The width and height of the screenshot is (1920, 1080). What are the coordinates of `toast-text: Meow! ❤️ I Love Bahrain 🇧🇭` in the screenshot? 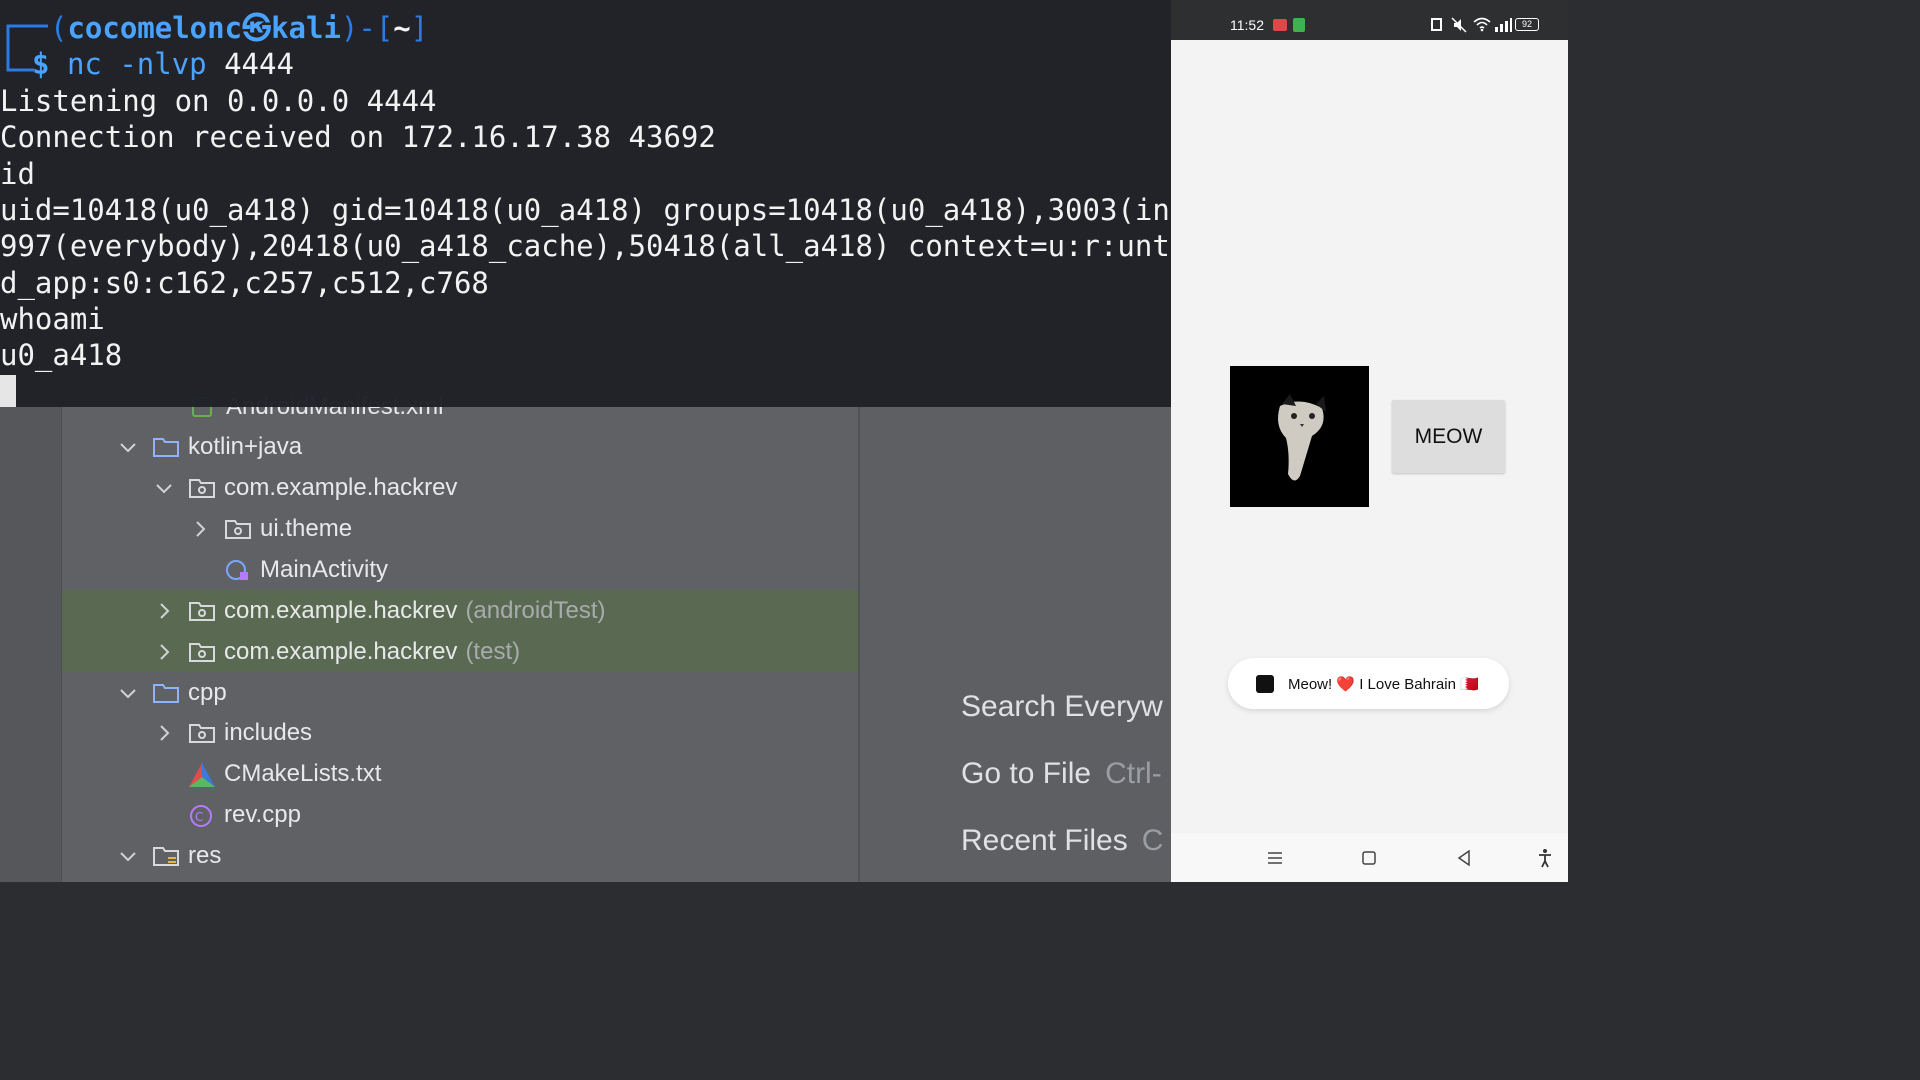 It's located at (1383, 684).